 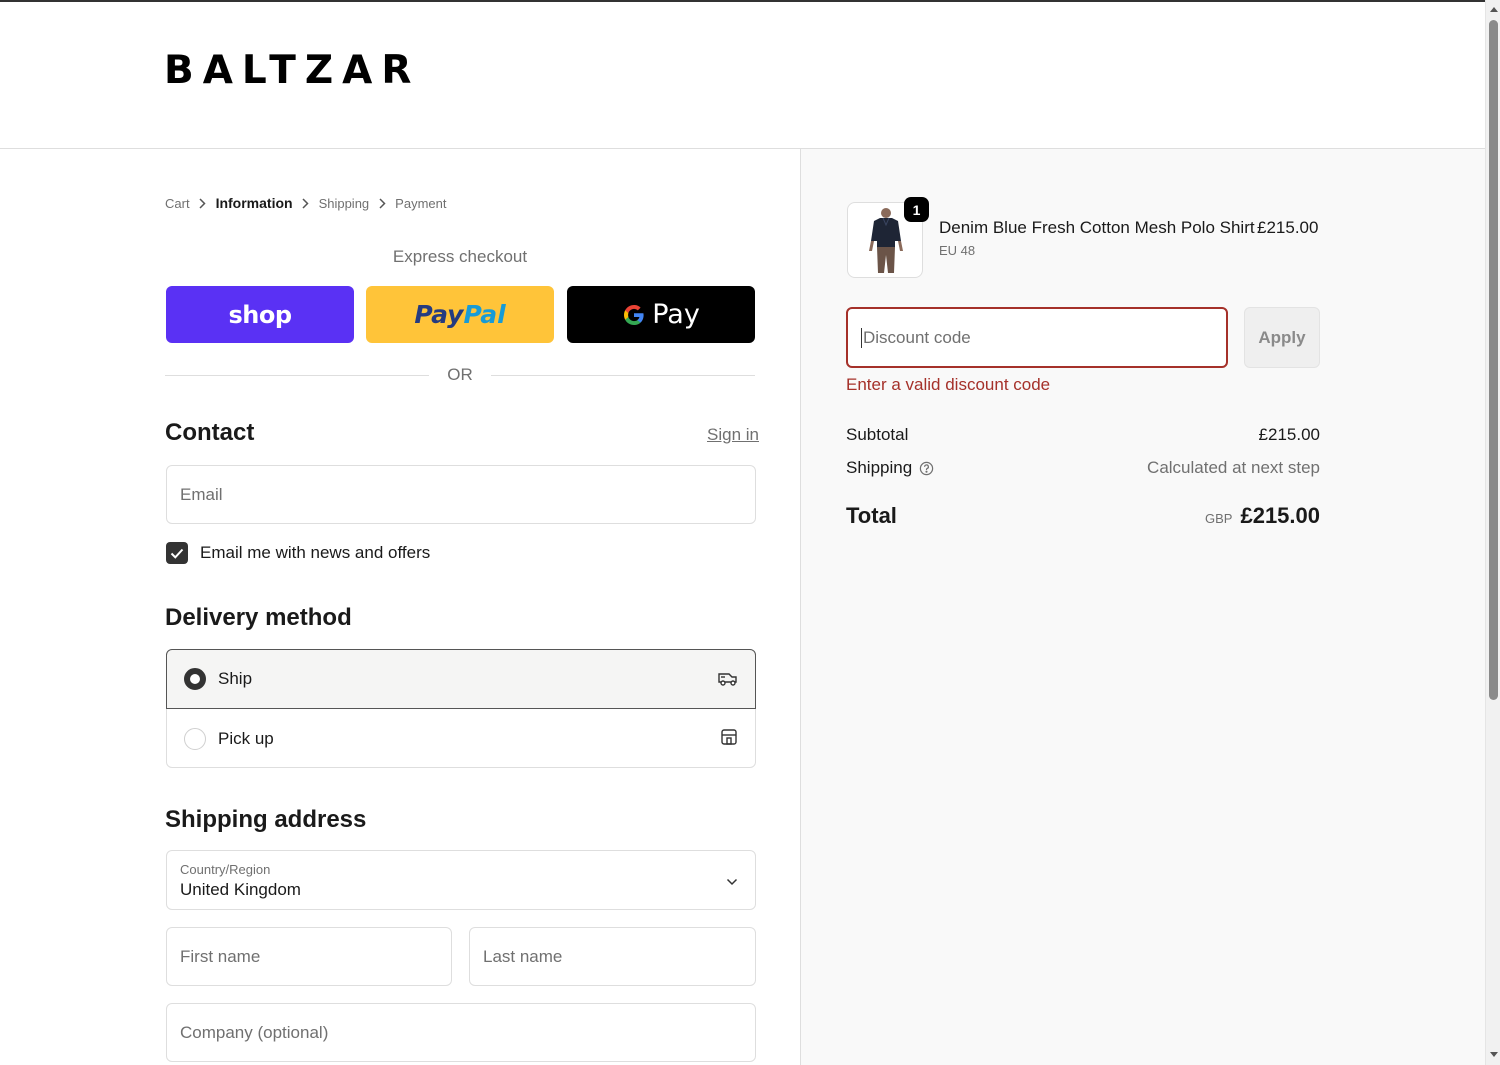 What do you see at coordinates (195, 738) in the screenshot?
I see `pickup-radio` at bounding box center [195, 738].